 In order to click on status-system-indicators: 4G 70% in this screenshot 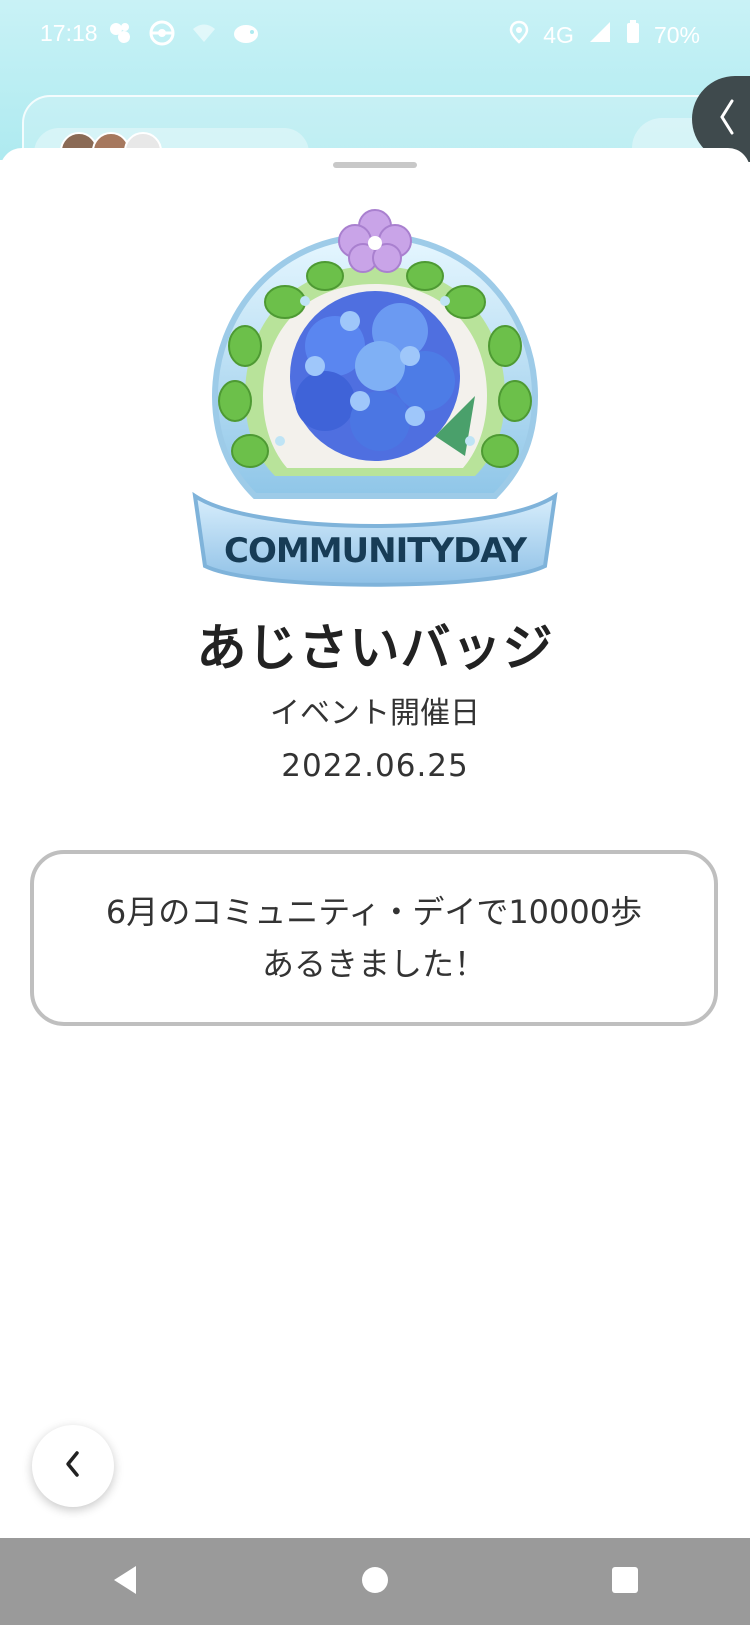, I will do `click(604, 35)`.